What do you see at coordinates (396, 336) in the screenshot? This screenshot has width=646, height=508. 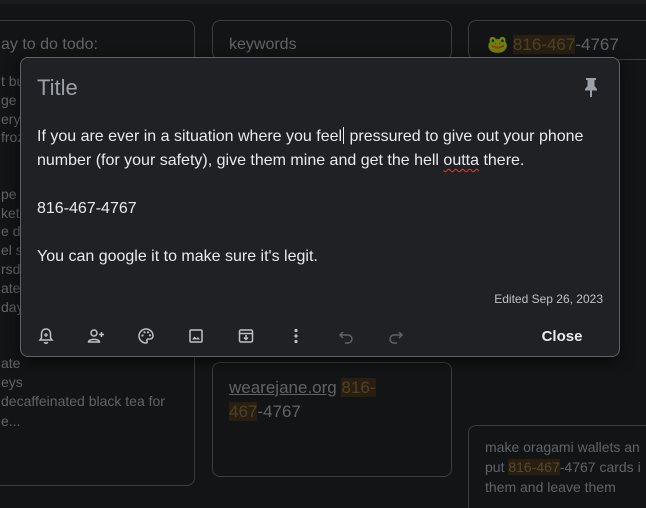 I see `redo-icon` at bounding box center [396, 336].